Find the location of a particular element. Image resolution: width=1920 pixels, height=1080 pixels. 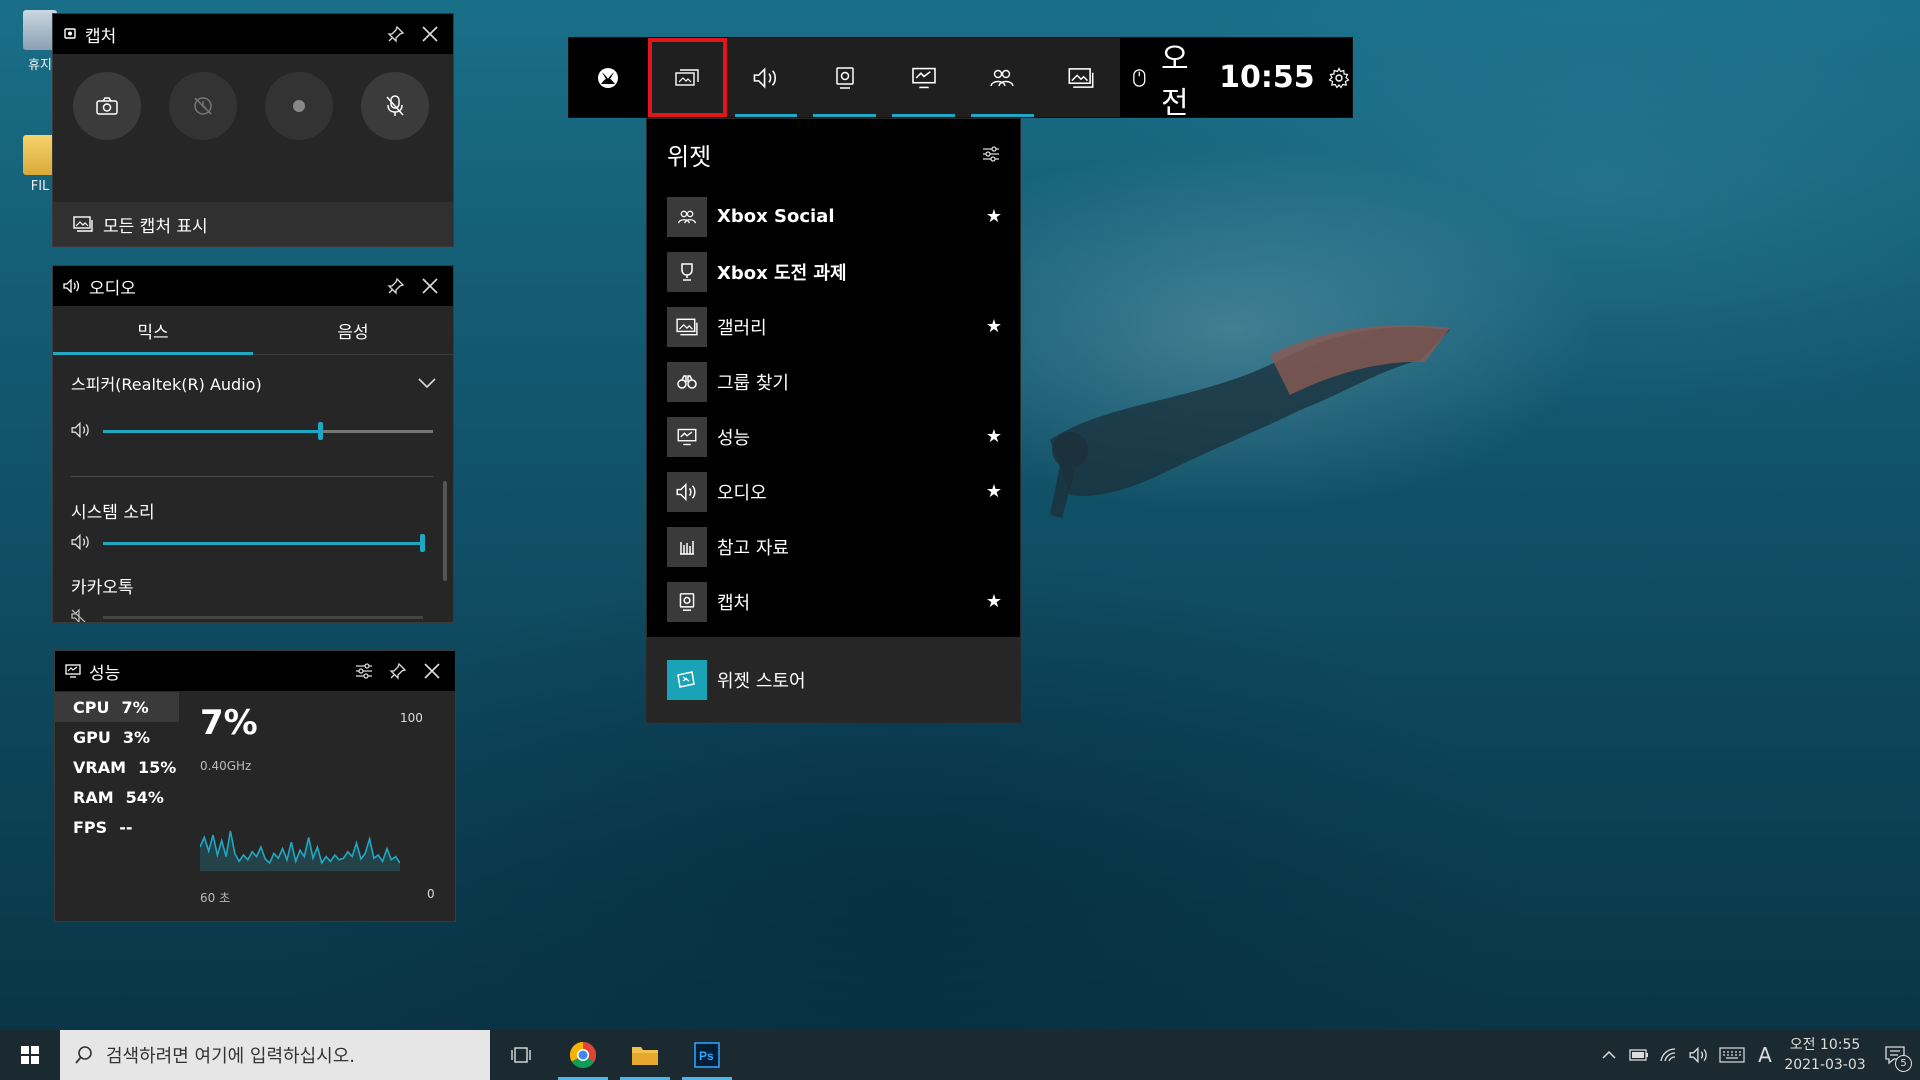

desktop-icon-label: FIL is located at coordinates (40, 186).